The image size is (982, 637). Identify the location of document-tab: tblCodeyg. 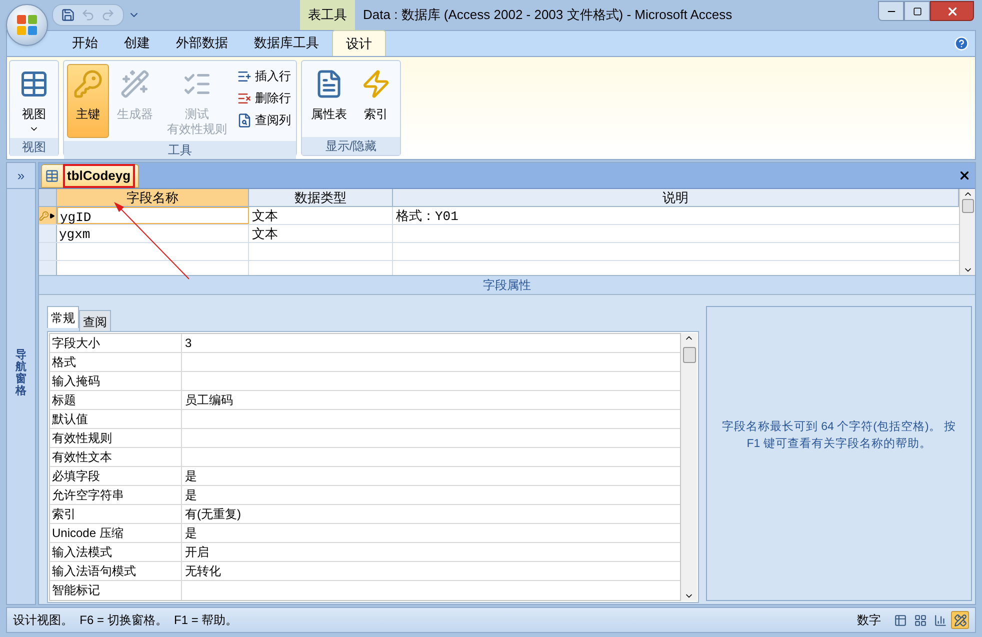
(90, 176).